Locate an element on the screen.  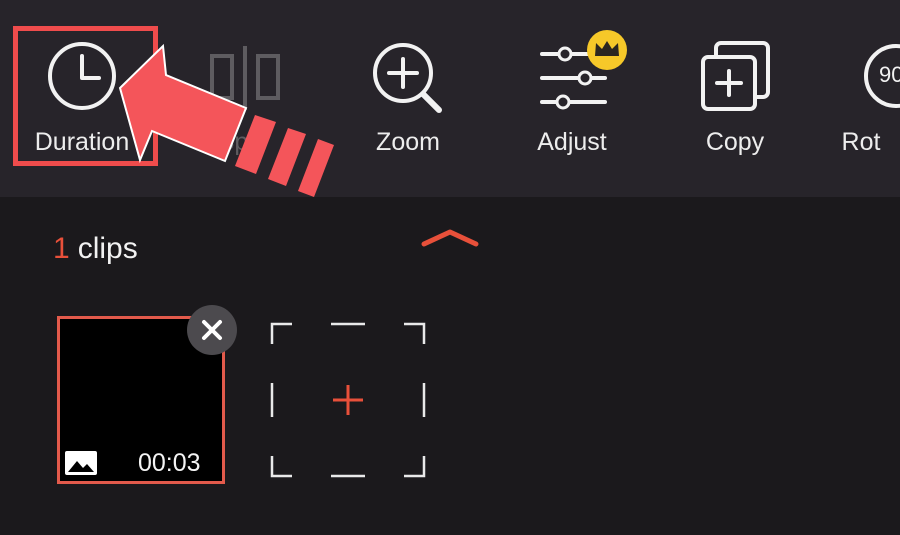
close-icon is located at coordinates (212, 330).